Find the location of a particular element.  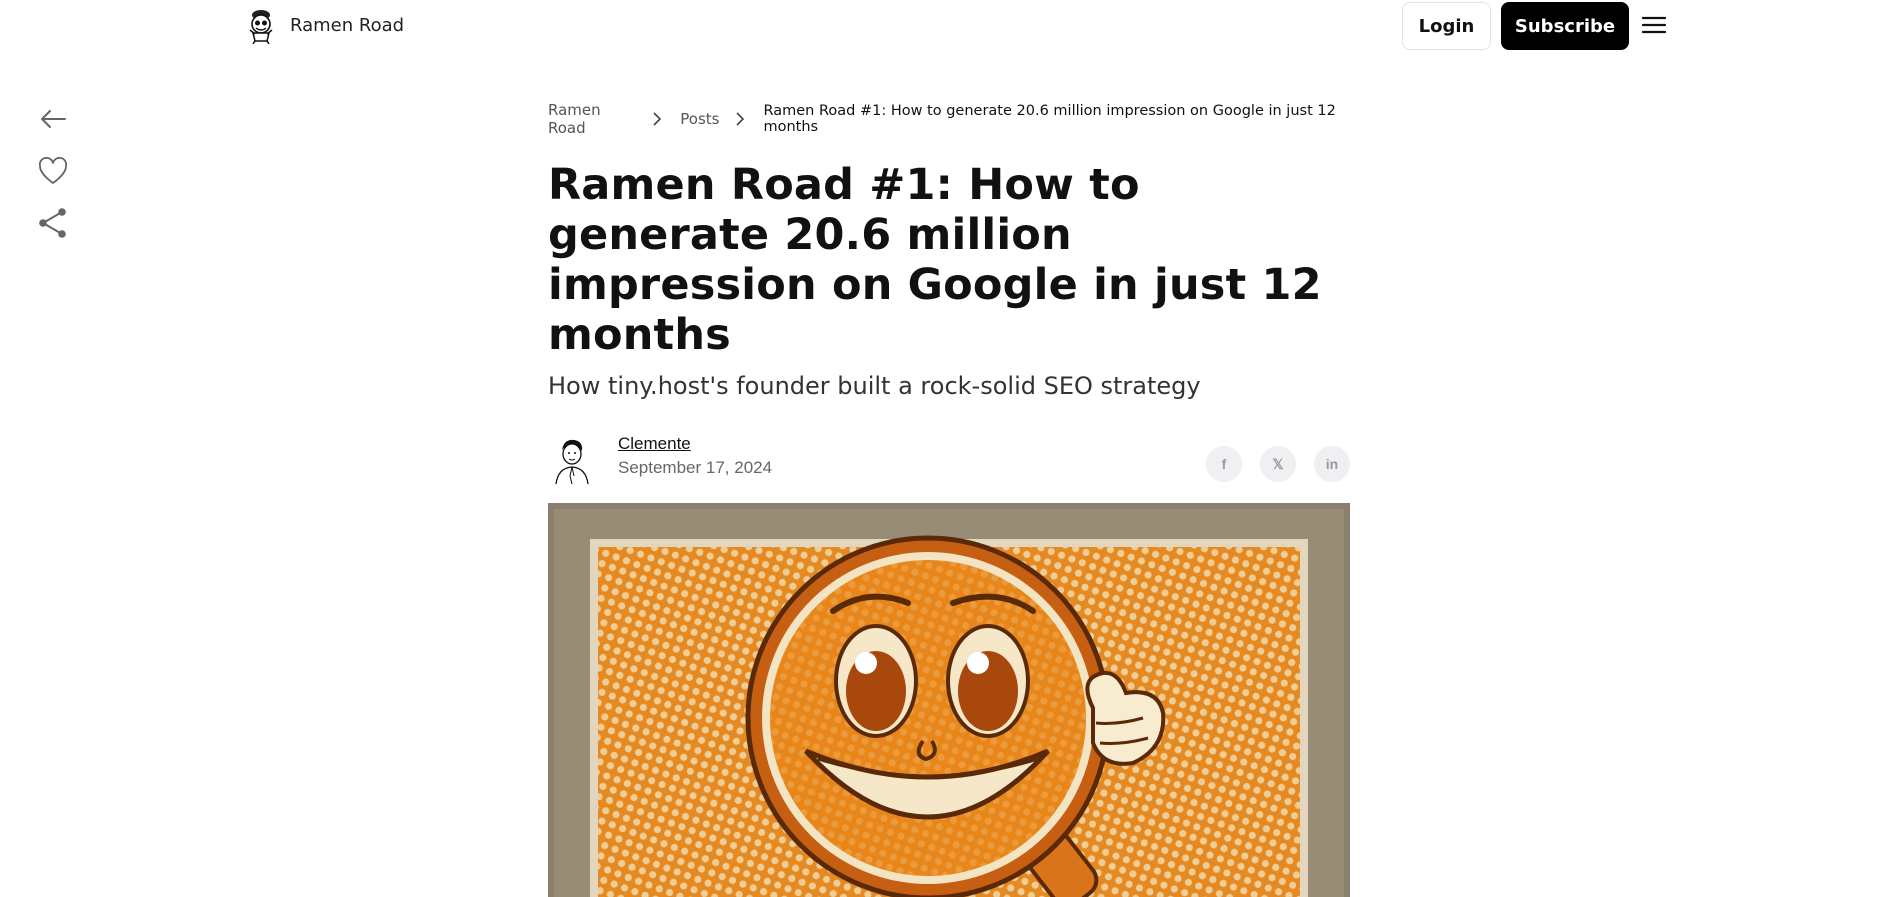

hamburger-icon is located at coordinates (1654, 25).